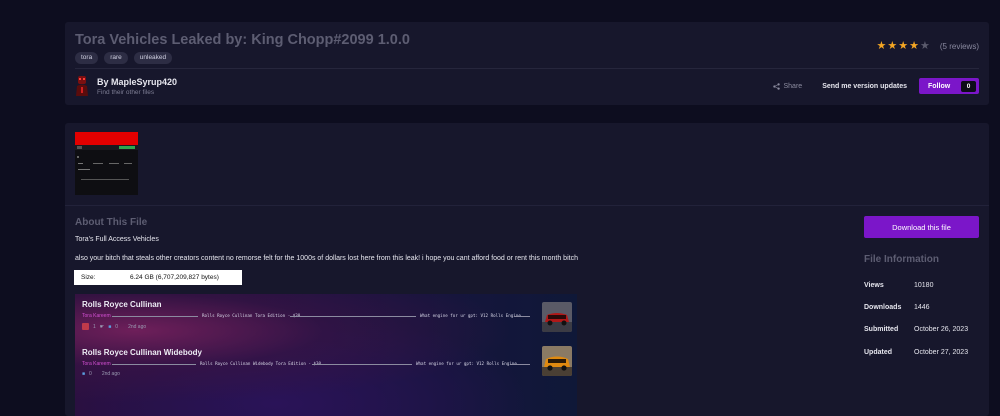  What do you see at coordinates (82, 86) in the screenshot?
I see `avatar` at bounding box center [82, 86].